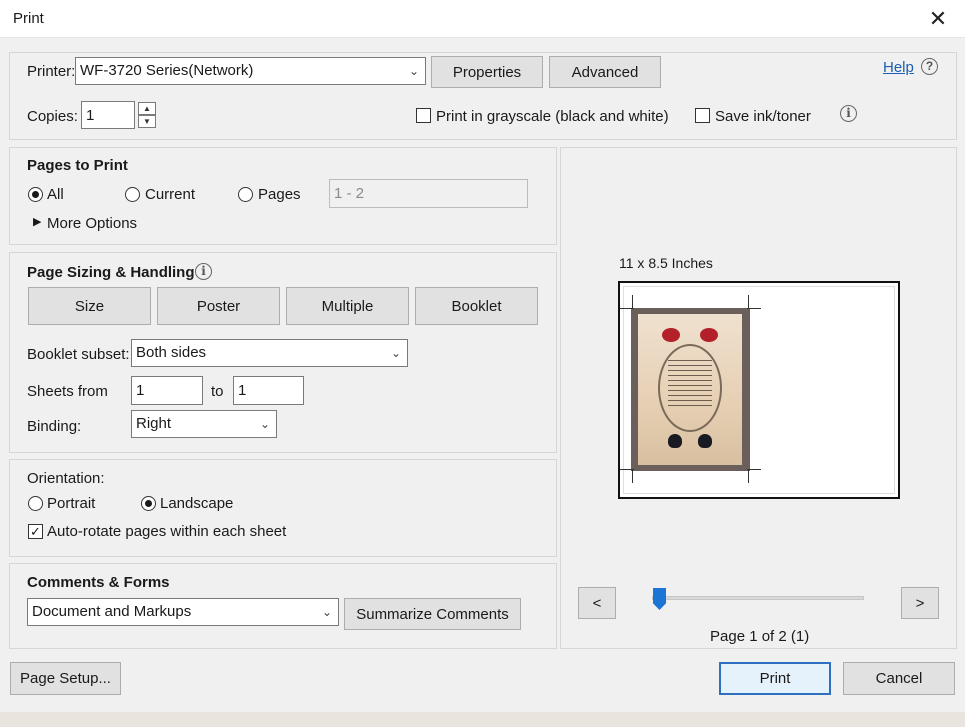  I want to click on sheets-from-input: 1, so click(167, 390).